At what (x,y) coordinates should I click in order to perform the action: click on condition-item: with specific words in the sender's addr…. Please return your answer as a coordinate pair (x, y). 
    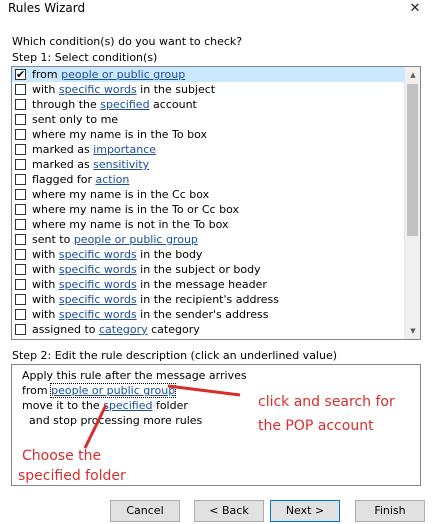
    Looking at the image, I should click on (208, 314).